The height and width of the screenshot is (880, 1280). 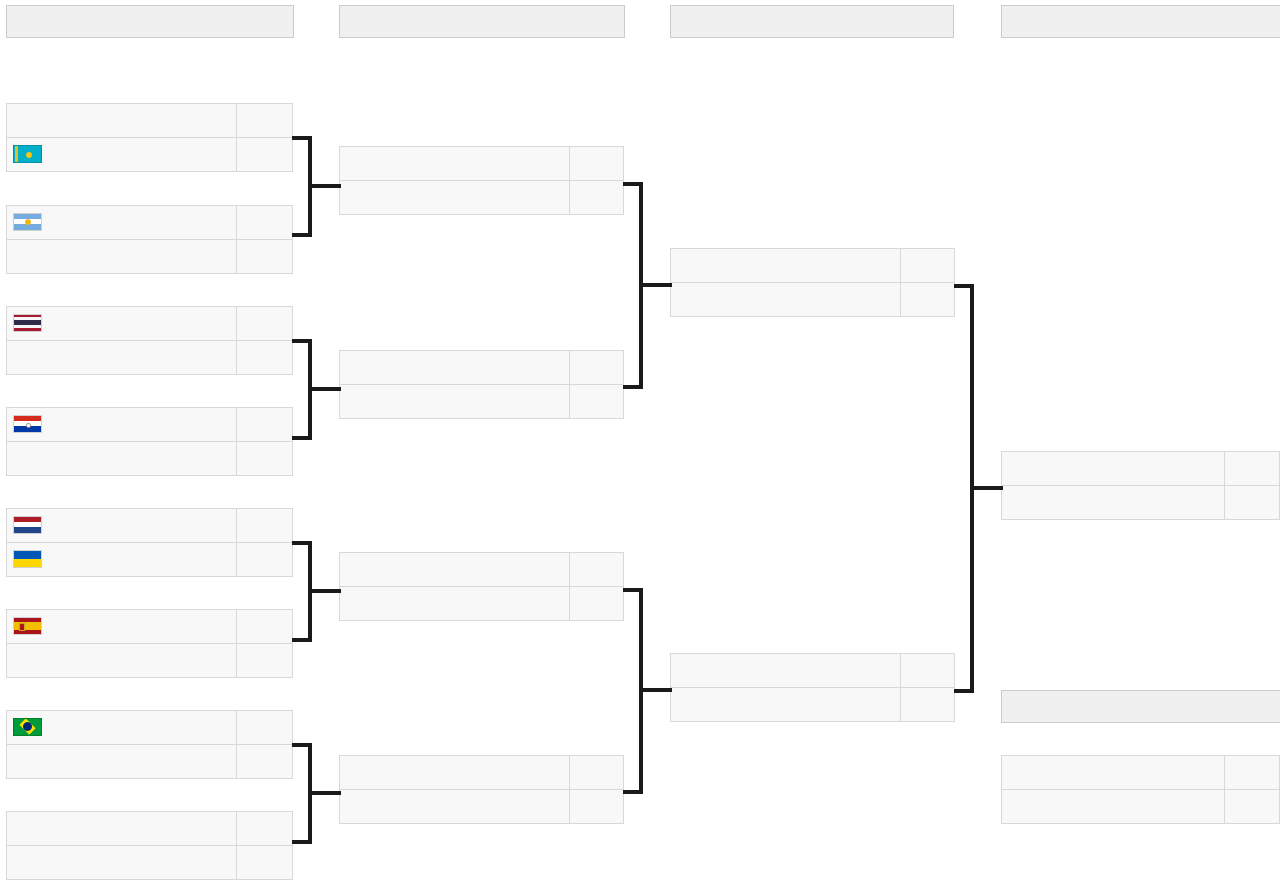 I want to click on round-header-qf, so click(x=482, y=21).